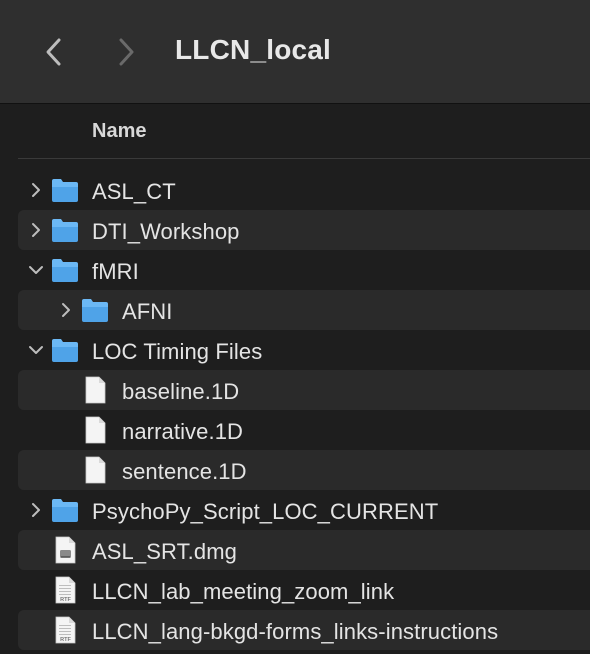 The height and width of the screenshot is (654, 590). I want to click on chevron-left-icon, so click(53, 52).